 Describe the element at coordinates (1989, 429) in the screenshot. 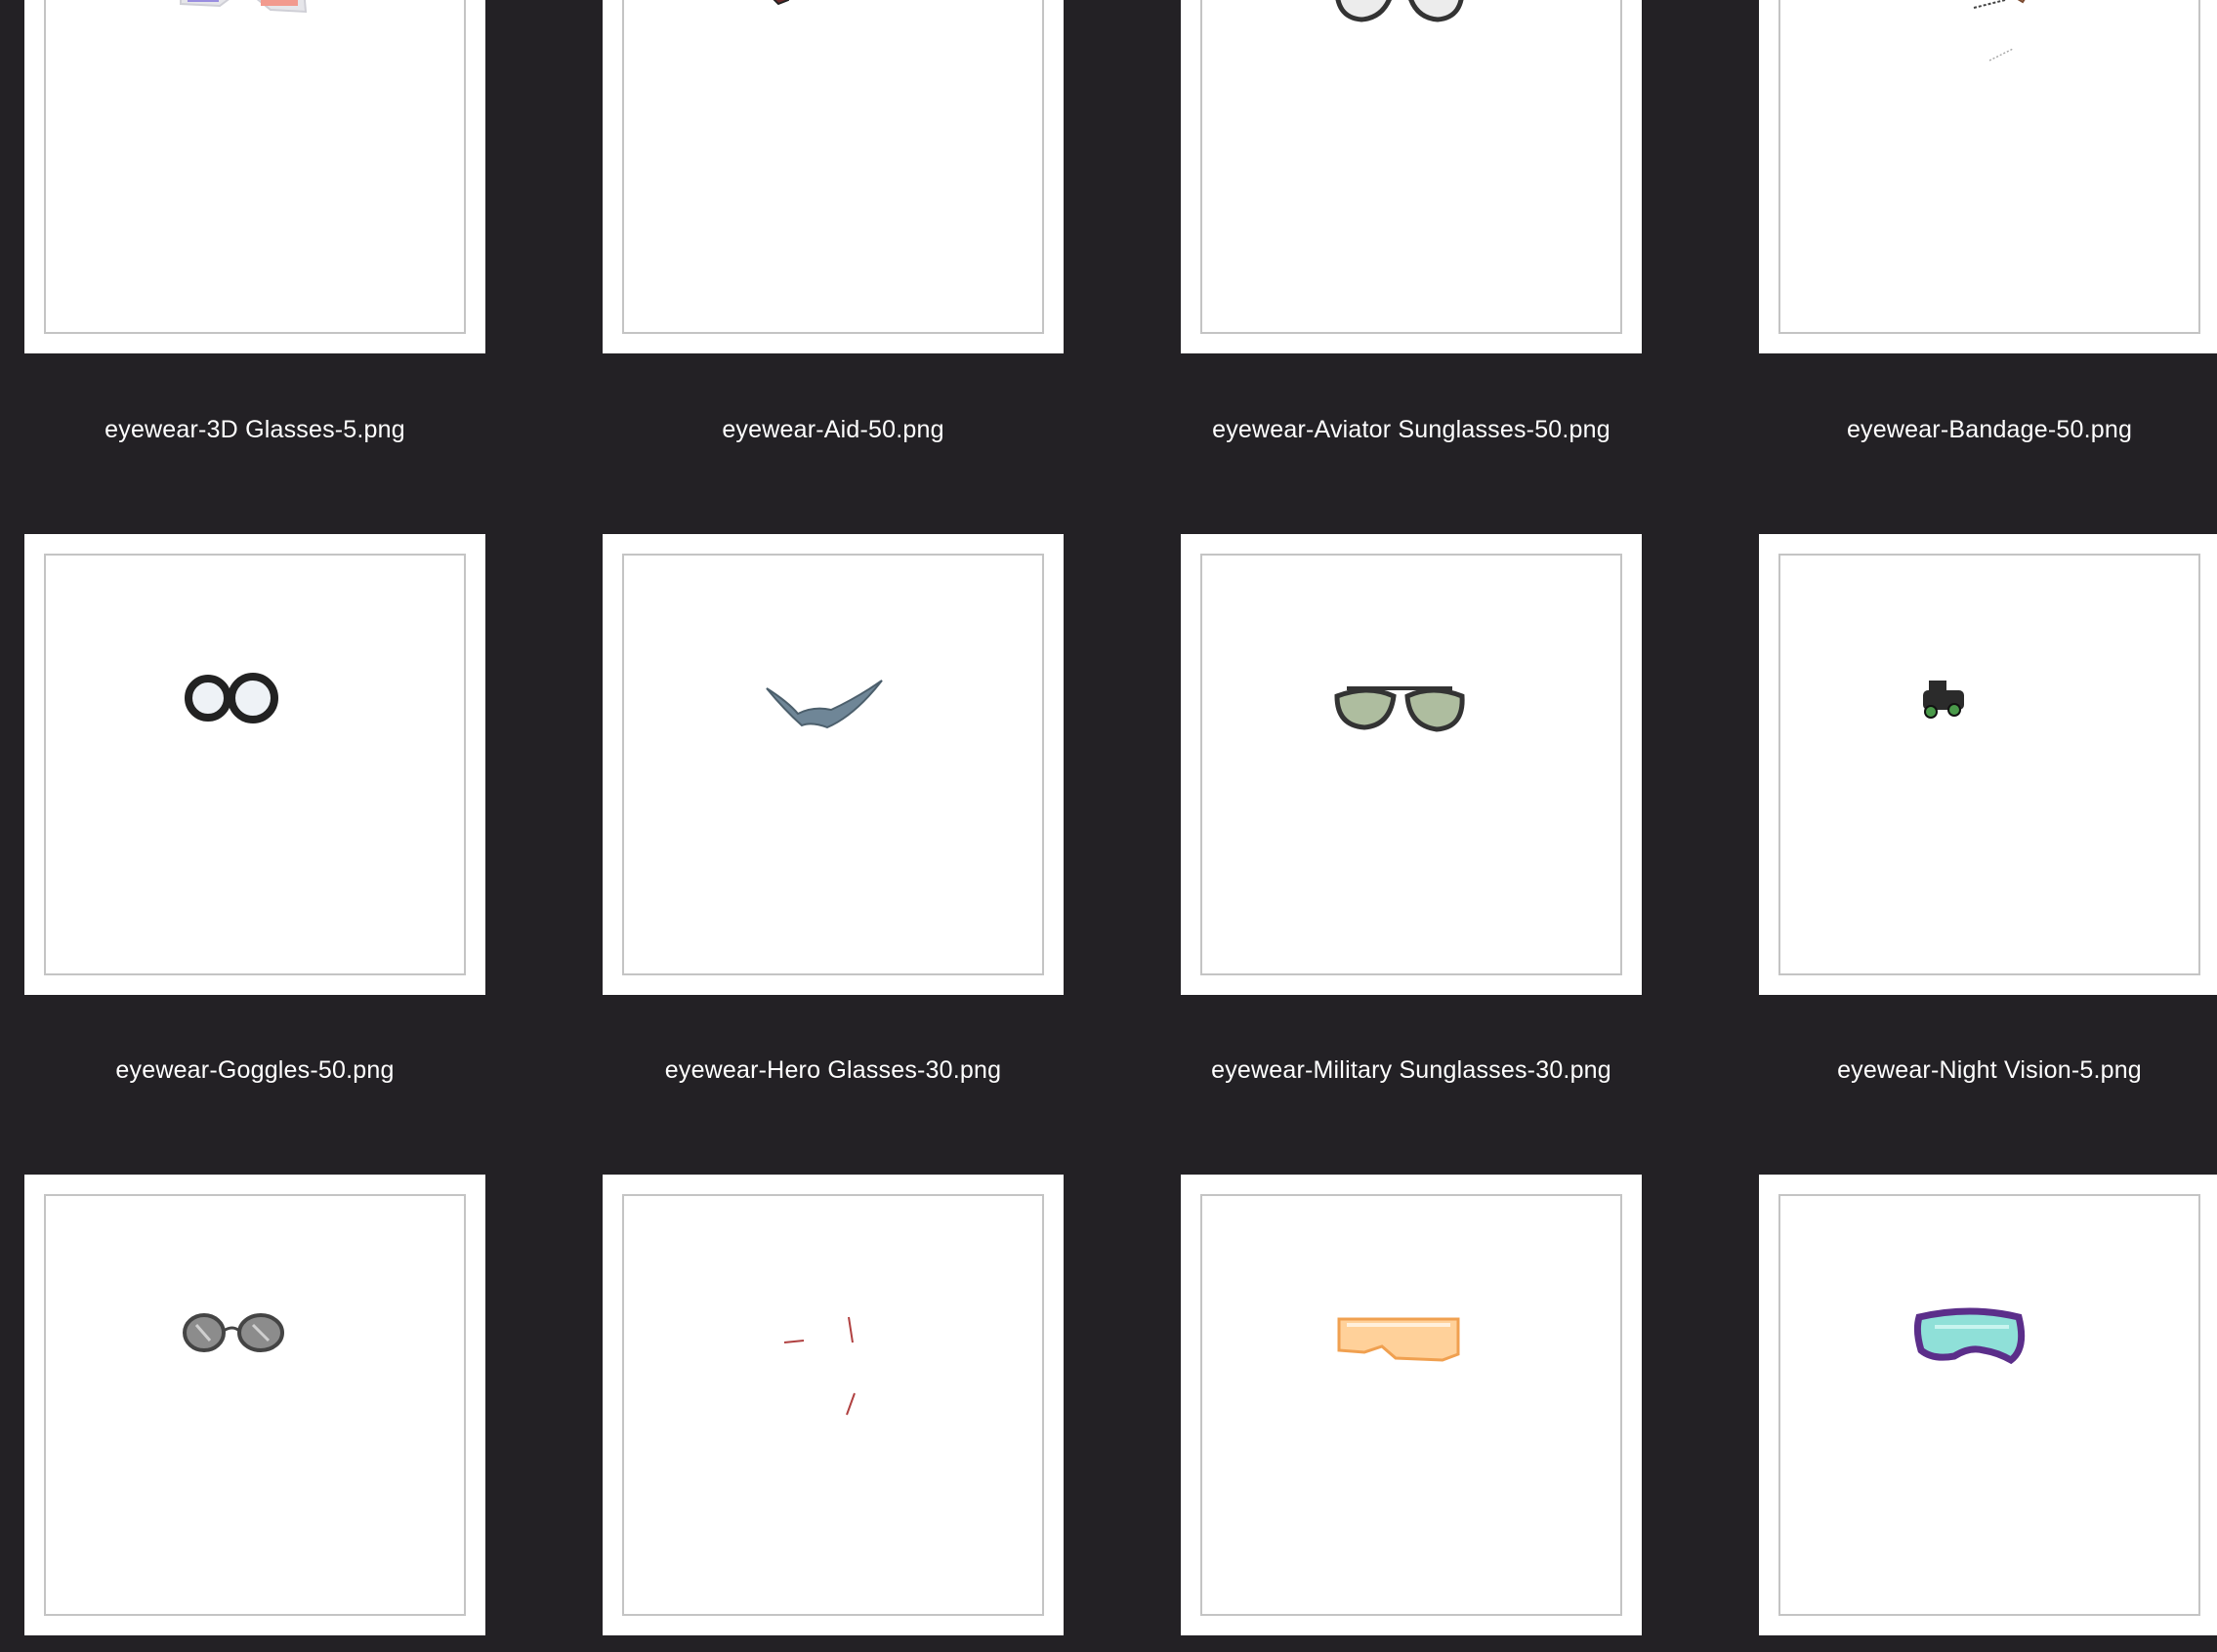

I see `filename-label: eyewear-Bandage-50.png` at that location.